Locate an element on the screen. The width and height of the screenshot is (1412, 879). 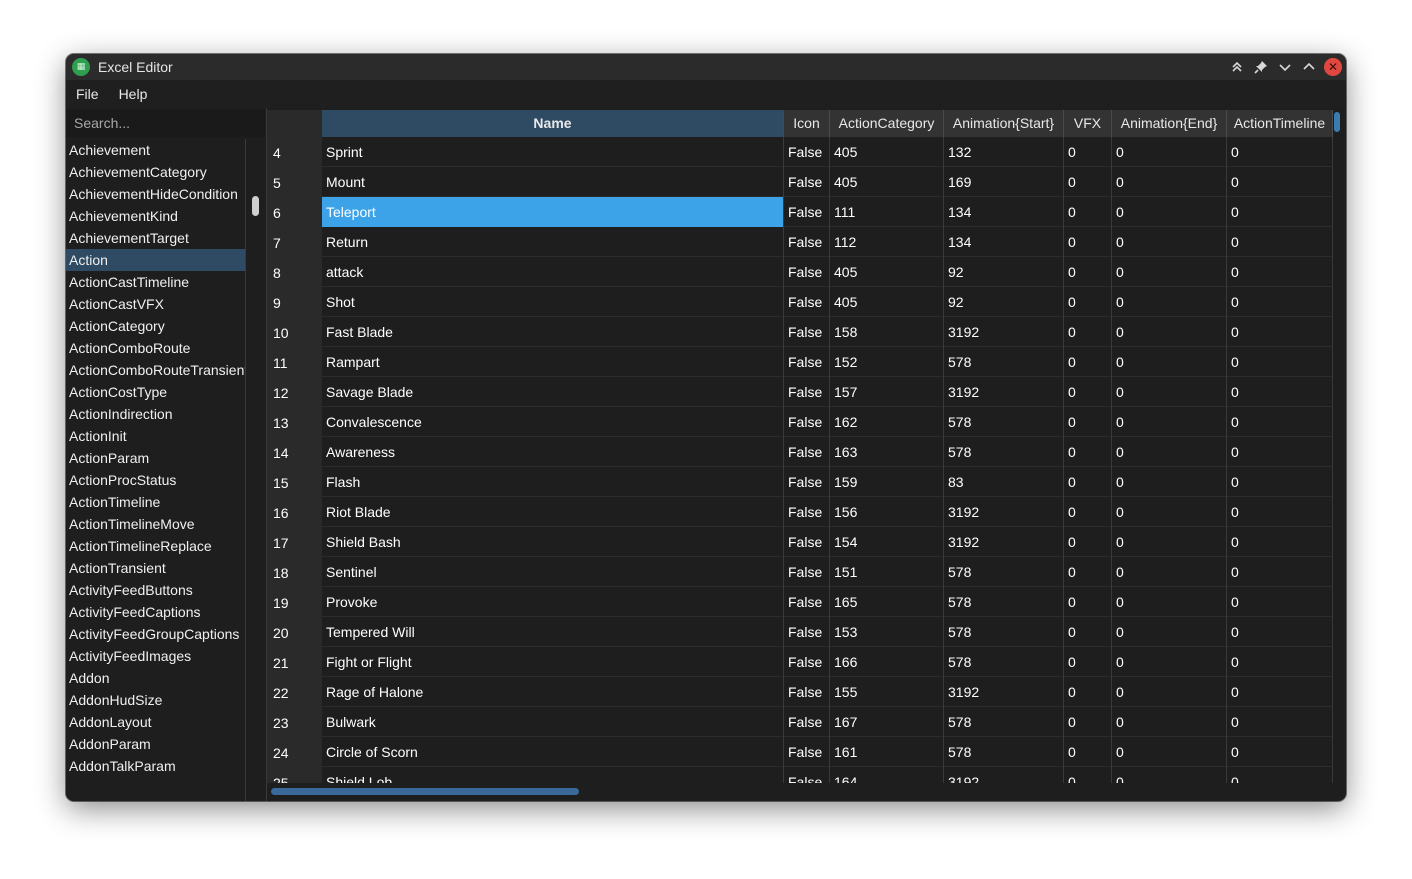
table-cell-name: Tempered Will is located at coordinates (553, 632).